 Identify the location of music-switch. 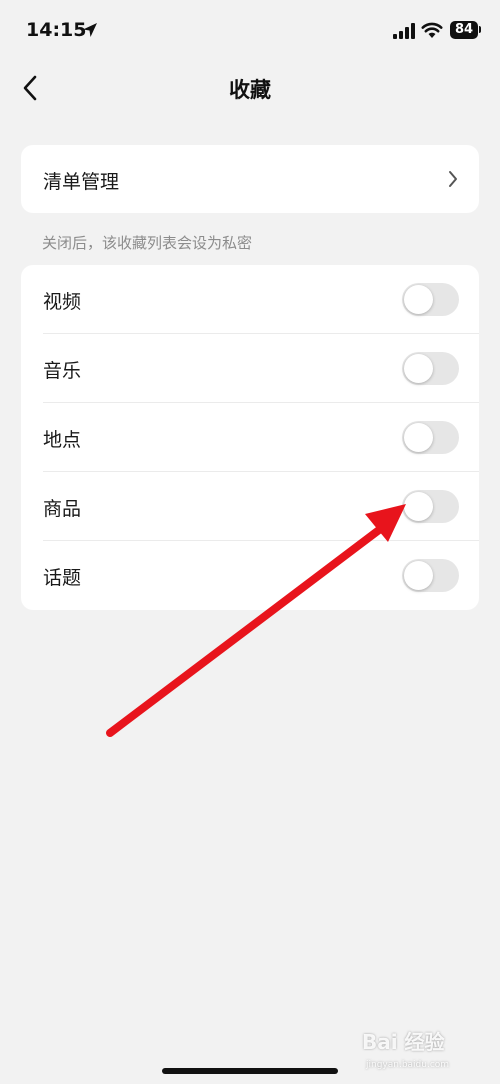
(430, 368).